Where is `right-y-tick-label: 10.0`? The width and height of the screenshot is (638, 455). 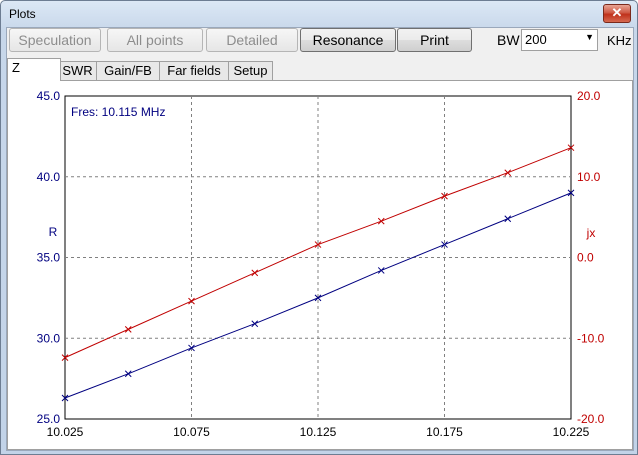 right-y-tick-label: 10.0 is located at coordinates (589, 177).